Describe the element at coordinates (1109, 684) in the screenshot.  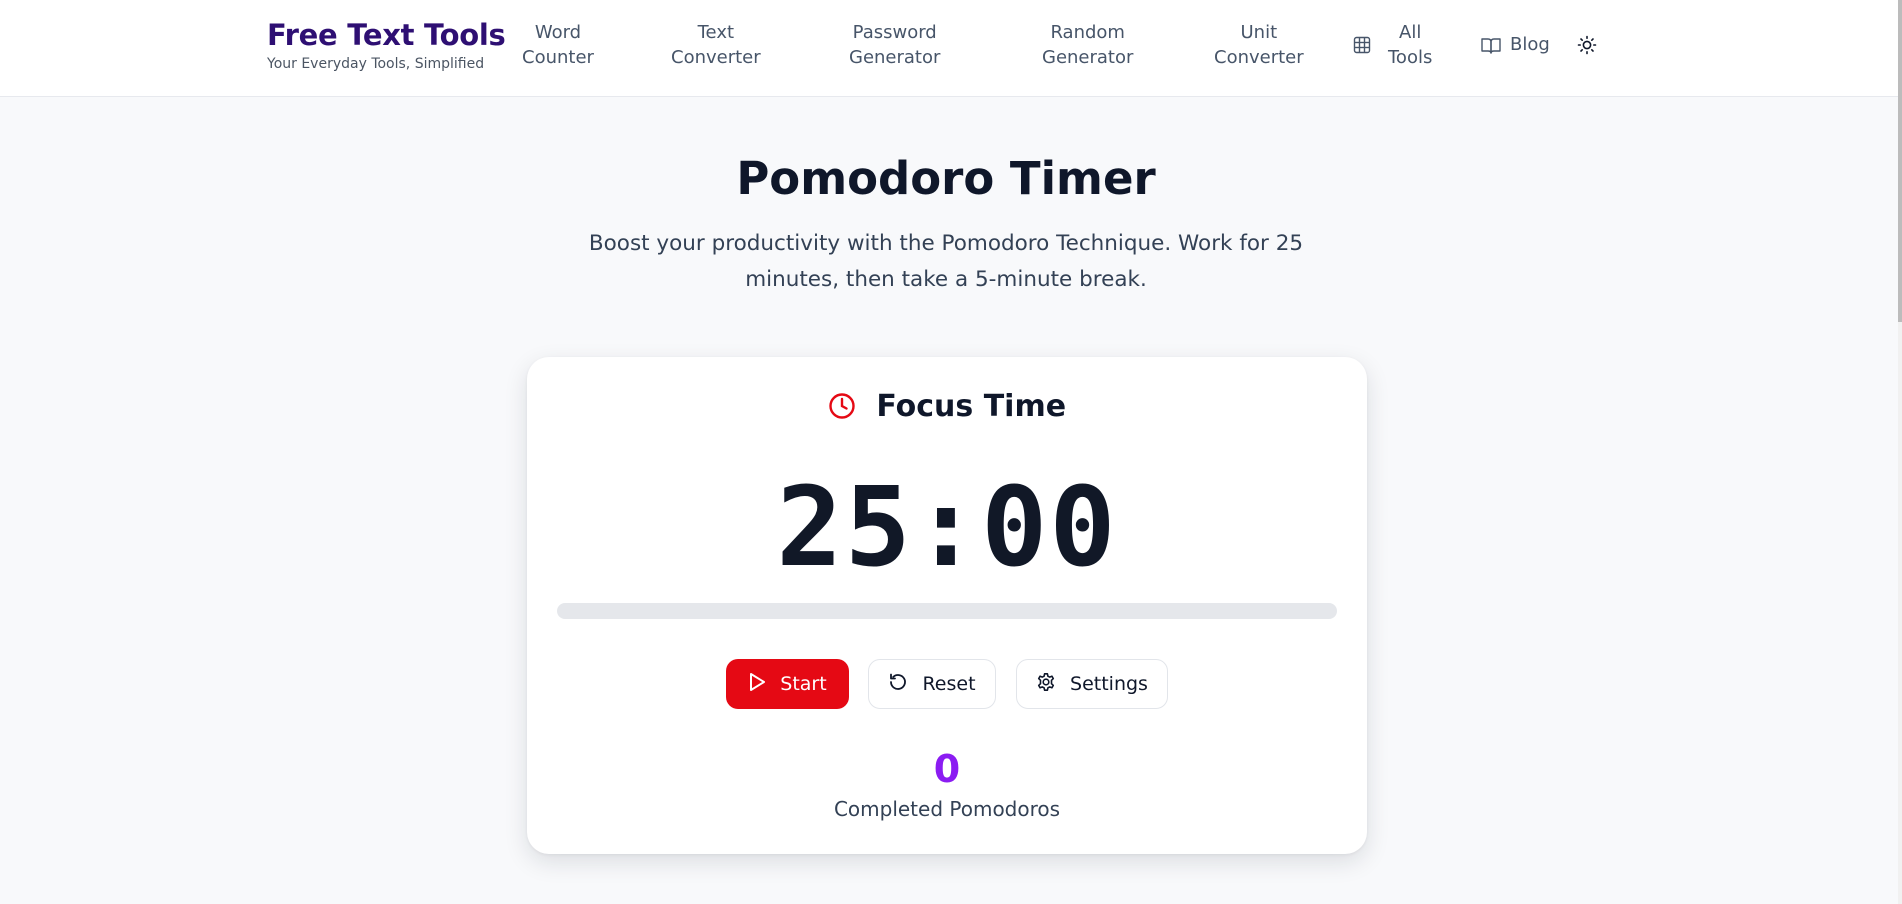
I see `settings-button-label: Settings` at that location.